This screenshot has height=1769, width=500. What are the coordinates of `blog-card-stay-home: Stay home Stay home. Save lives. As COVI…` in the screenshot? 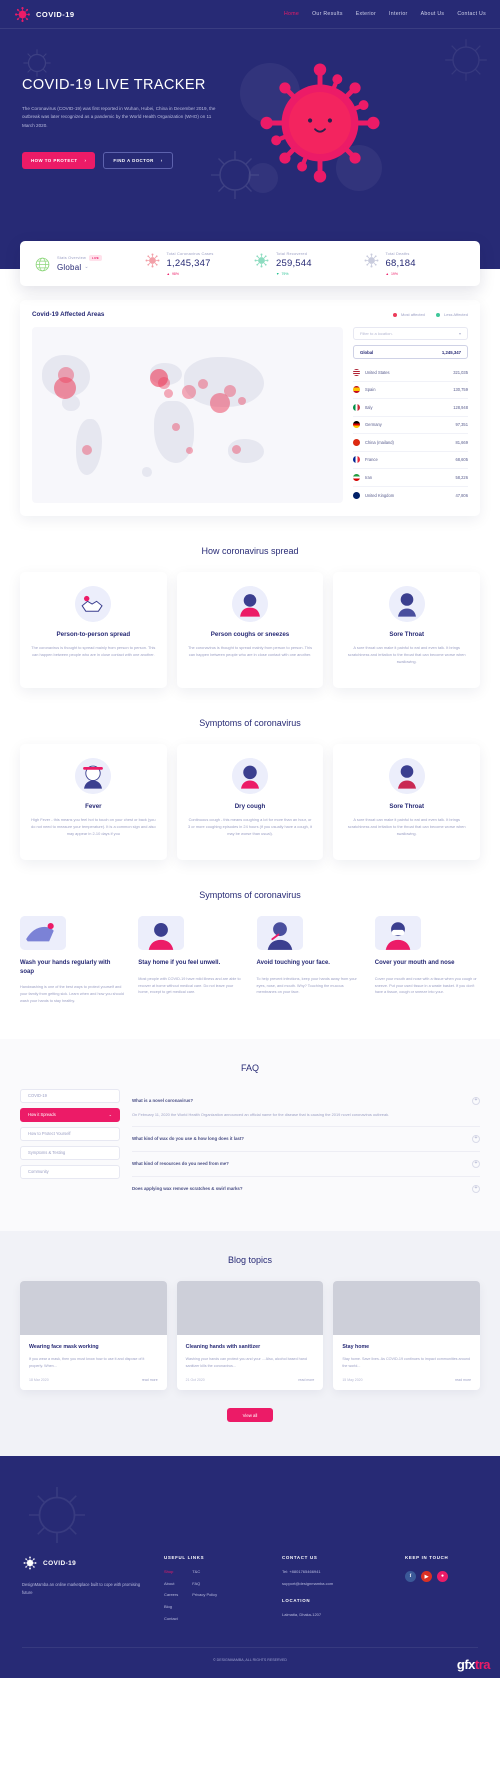 It's located at (407, 1335).